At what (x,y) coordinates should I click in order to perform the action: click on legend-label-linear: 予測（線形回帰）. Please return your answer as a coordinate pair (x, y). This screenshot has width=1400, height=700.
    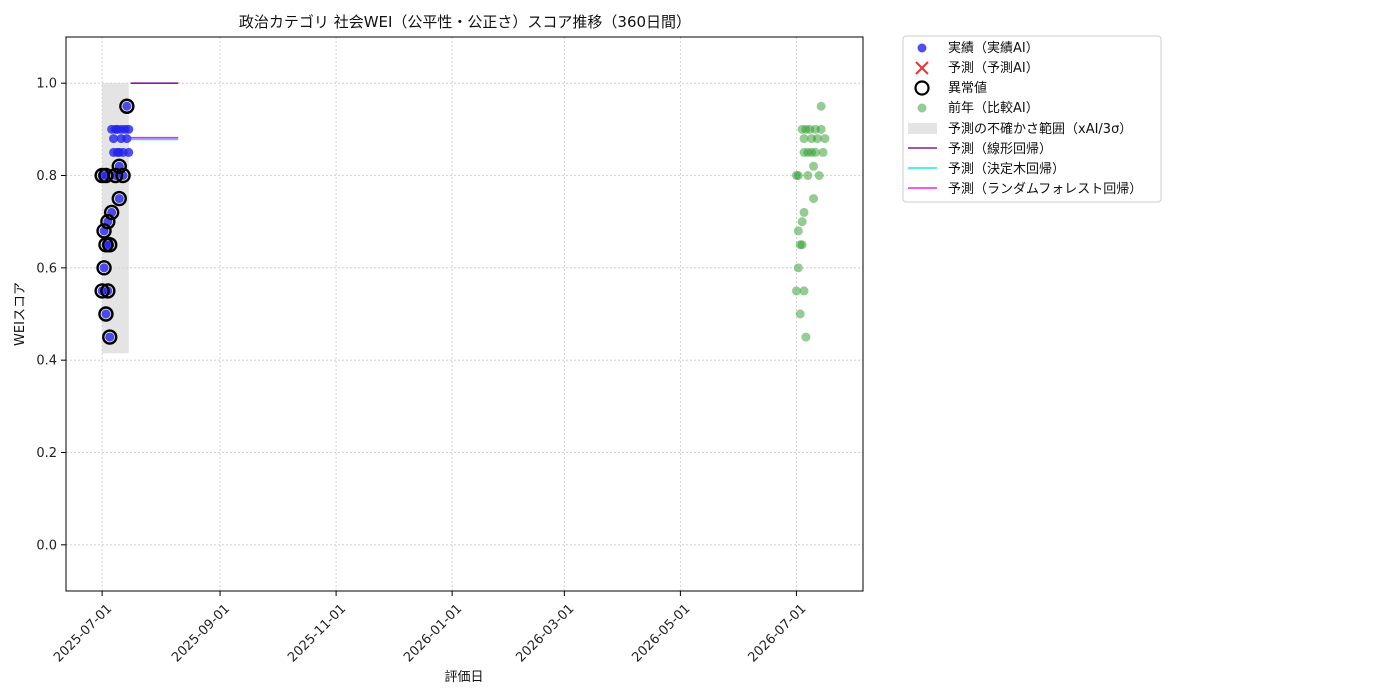
    Looking at the image, I should click on (1000, 149).